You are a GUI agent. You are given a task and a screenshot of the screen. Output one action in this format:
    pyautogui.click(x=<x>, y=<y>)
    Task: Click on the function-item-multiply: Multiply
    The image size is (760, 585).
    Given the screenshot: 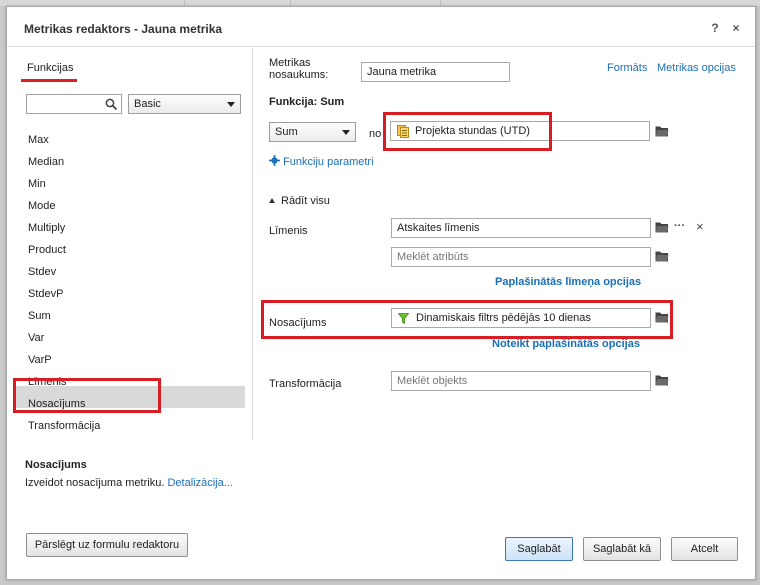 What is the action you would take?
    pyautogui.click(x=46, y=228)
    